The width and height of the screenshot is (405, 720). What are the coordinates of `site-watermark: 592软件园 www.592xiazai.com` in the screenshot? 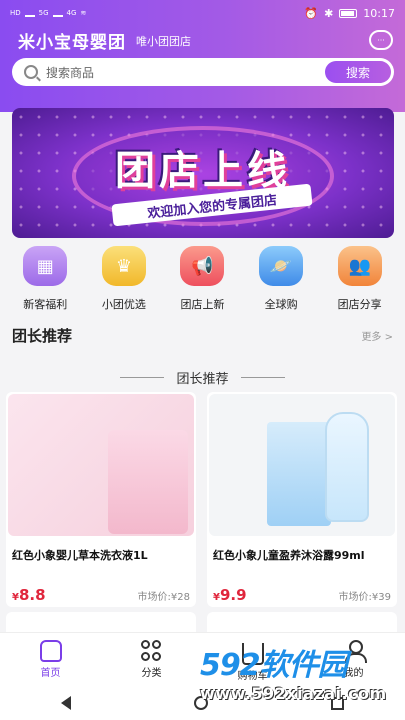 It's located at (302, 677).